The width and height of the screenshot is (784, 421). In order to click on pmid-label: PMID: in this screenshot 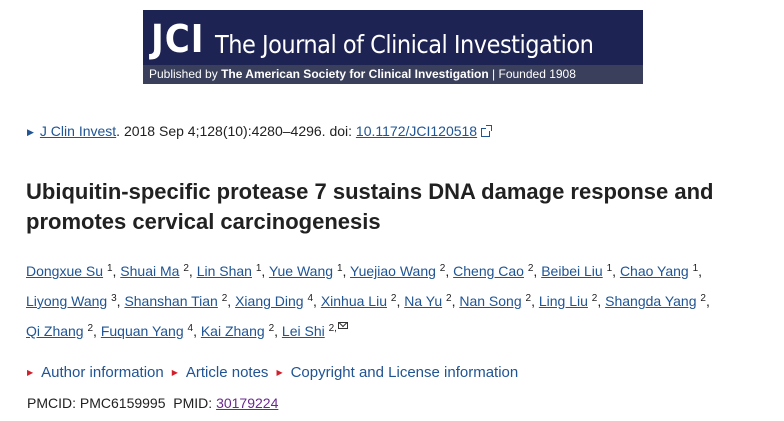, I will do `click(195, 403)`.